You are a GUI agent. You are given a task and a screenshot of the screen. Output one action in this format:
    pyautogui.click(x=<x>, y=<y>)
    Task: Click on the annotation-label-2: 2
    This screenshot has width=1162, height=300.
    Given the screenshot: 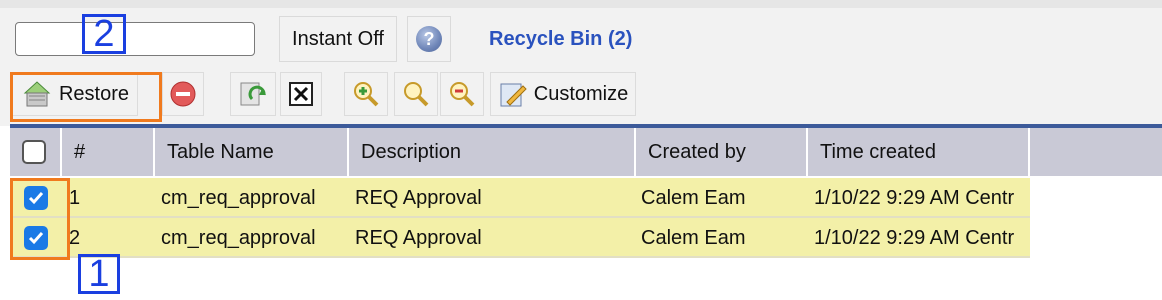 What is the action you would take?
    pyautogui.click(x=104, y=34)
    